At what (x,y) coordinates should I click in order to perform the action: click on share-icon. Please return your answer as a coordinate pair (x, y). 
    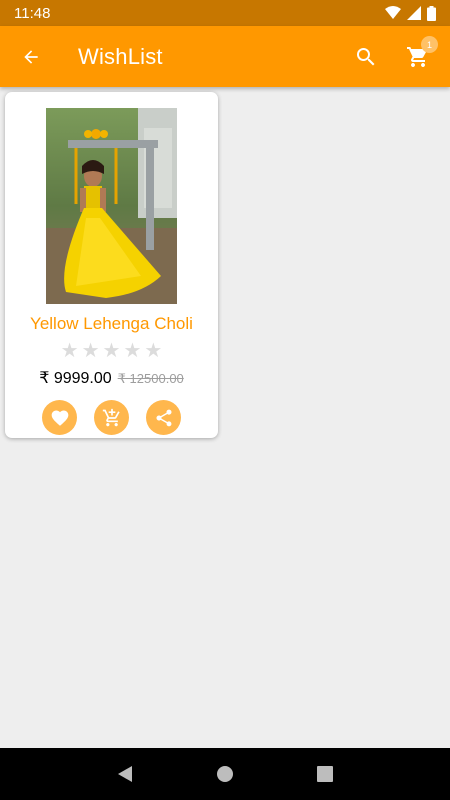
    Looking at the image, I should click on (163, 417).